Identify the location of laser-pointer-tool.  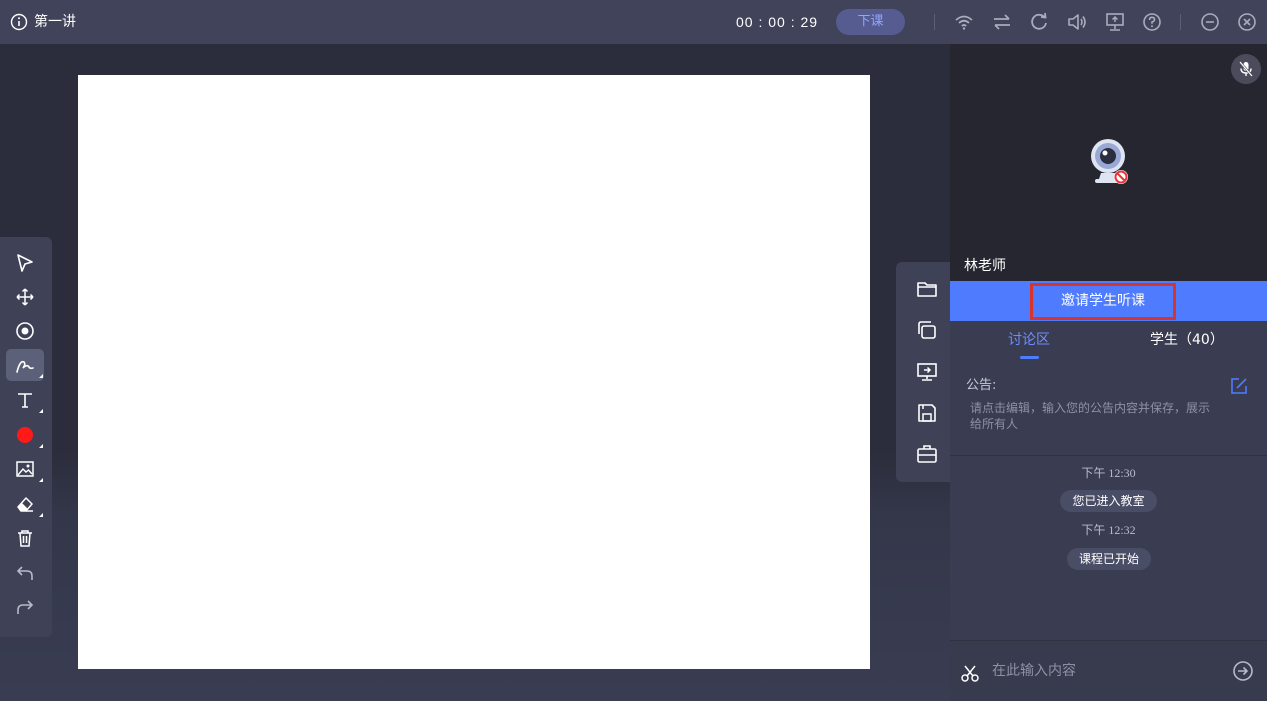
(25, 331).